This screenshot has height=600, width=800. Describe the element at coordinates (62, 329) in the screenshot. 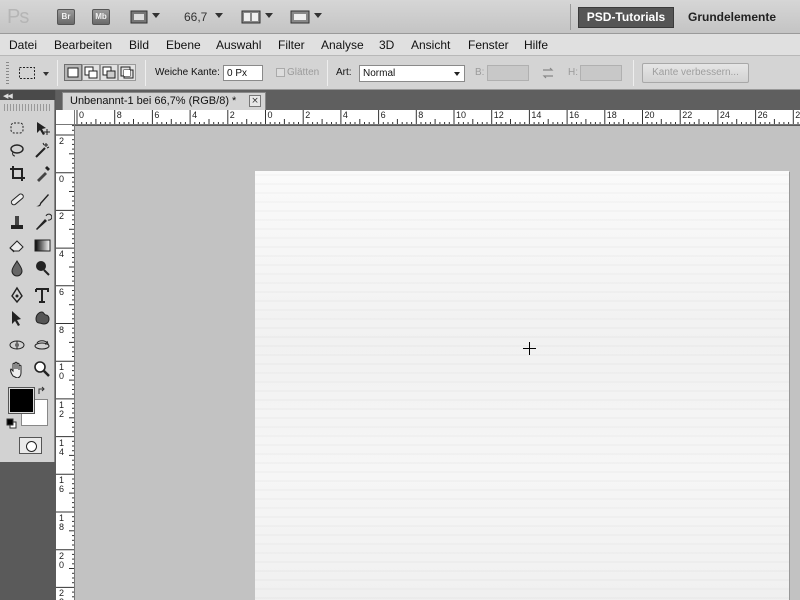

I see `ruler-label: 8` at that location.